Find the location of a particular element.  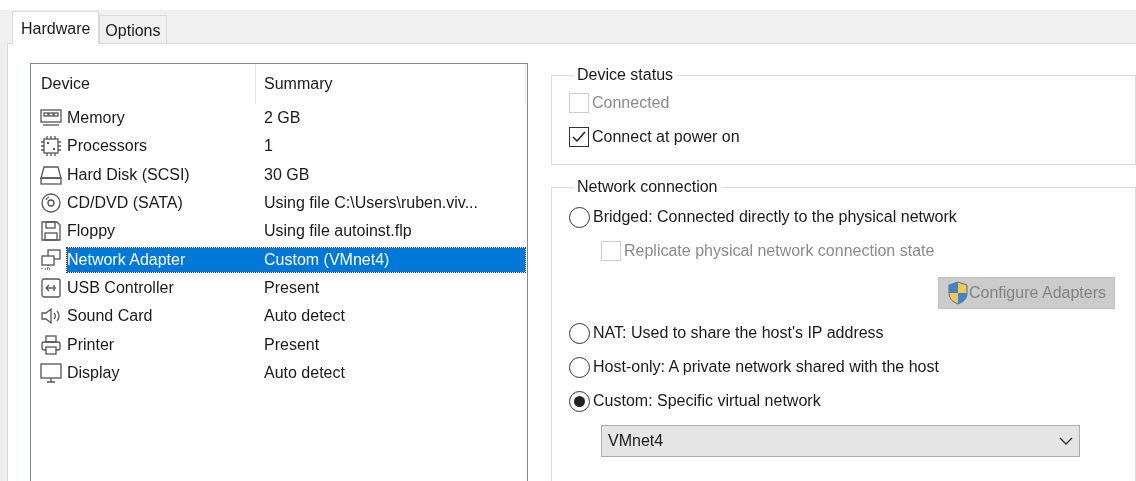

device-summary: Using file autoinst.flp is located at coordinates (338, 231).